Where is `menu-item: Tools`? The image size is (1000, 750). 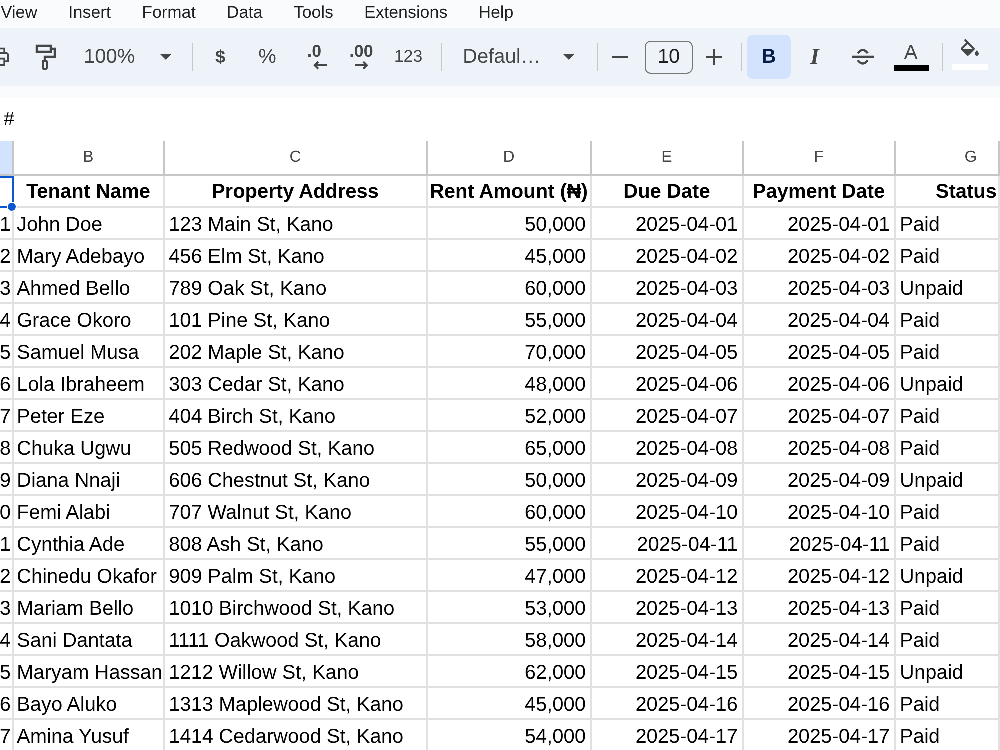 menu-item: Tools is located at coordinates (314, 13).